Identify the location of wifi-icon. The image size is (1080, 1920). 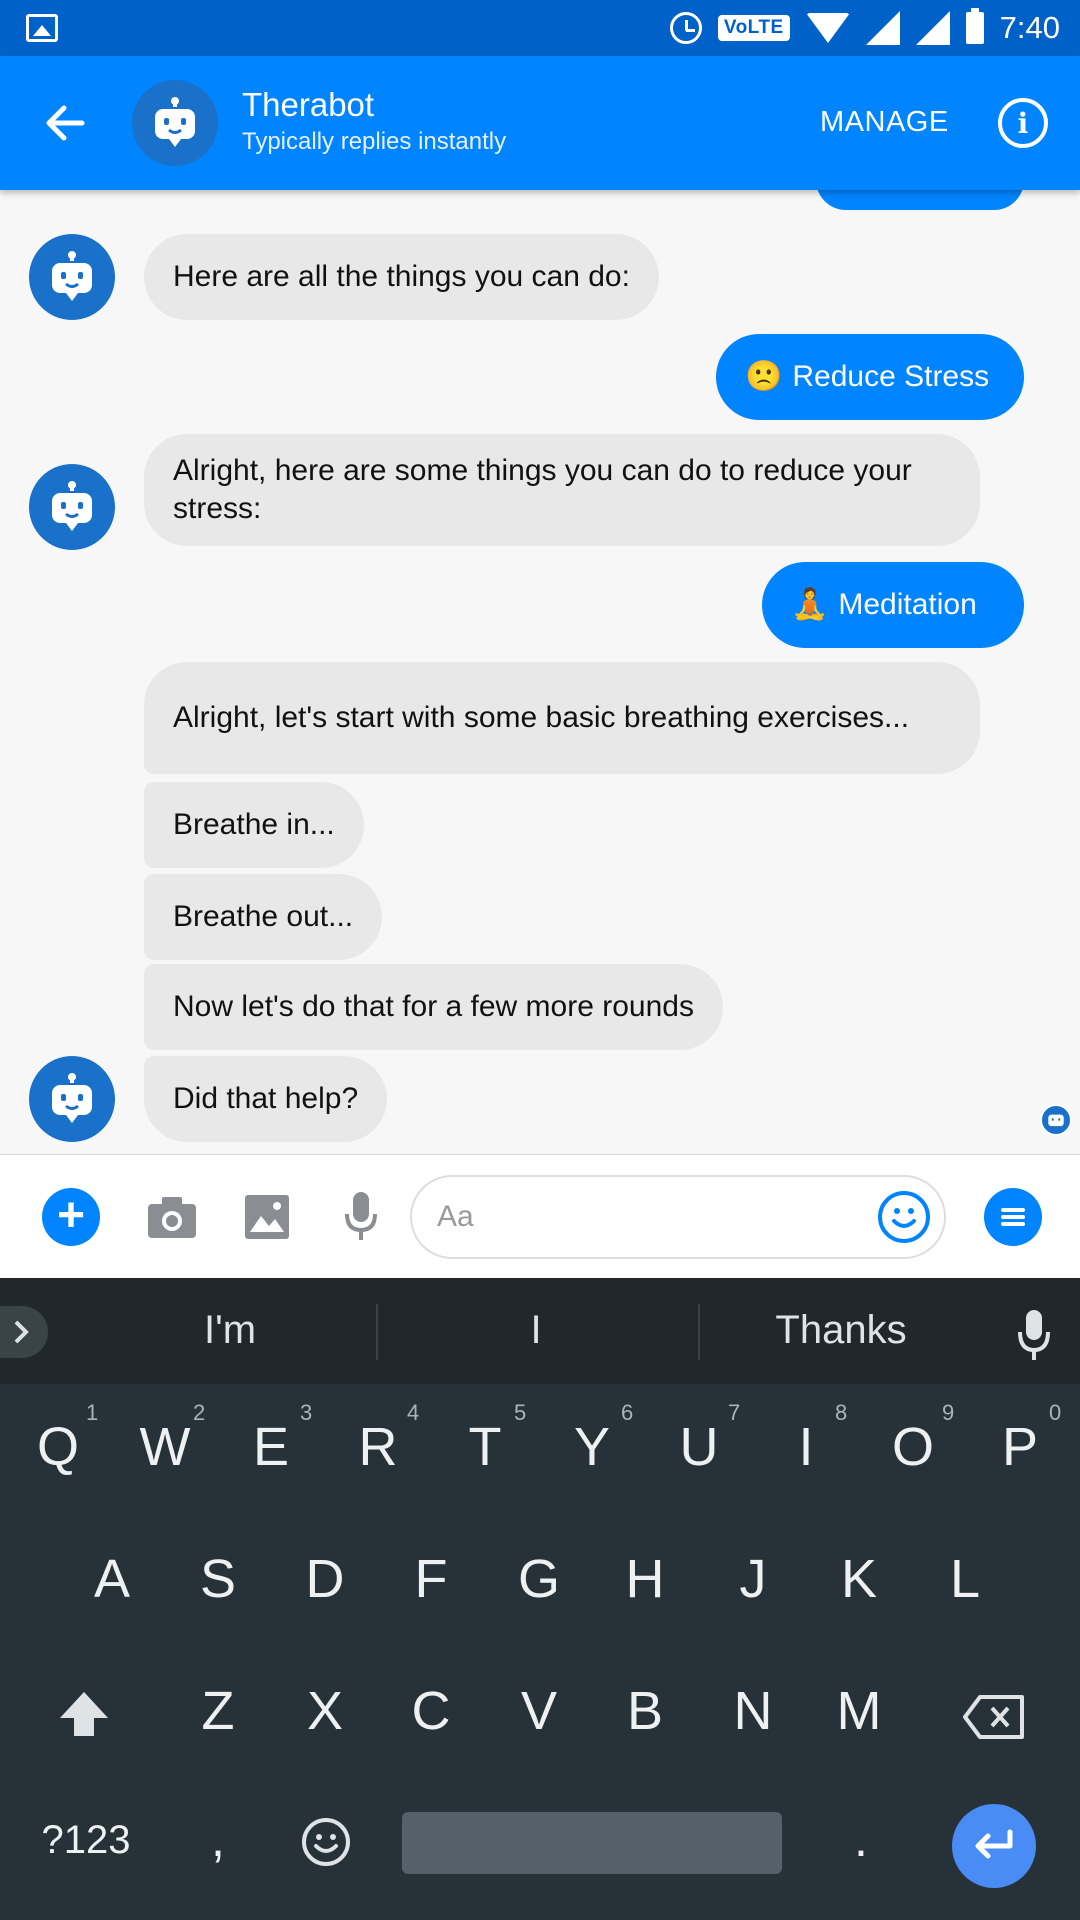
(827, 28).